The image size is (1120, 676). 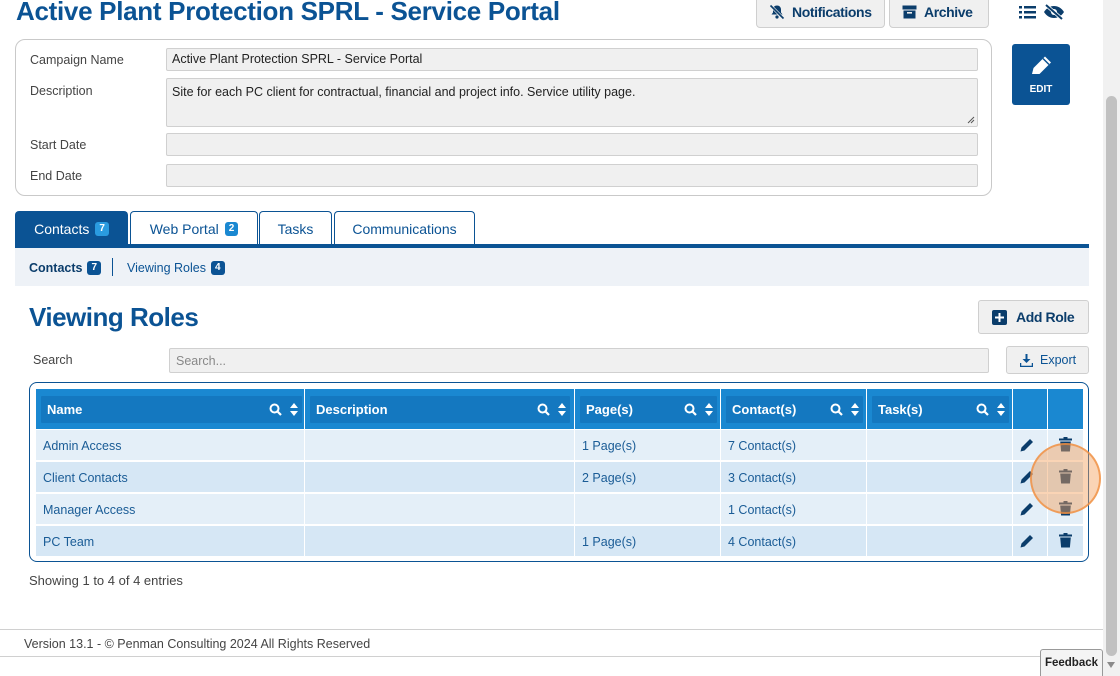 I want to click on column-header-description: Description, so click(x=440, y=409).